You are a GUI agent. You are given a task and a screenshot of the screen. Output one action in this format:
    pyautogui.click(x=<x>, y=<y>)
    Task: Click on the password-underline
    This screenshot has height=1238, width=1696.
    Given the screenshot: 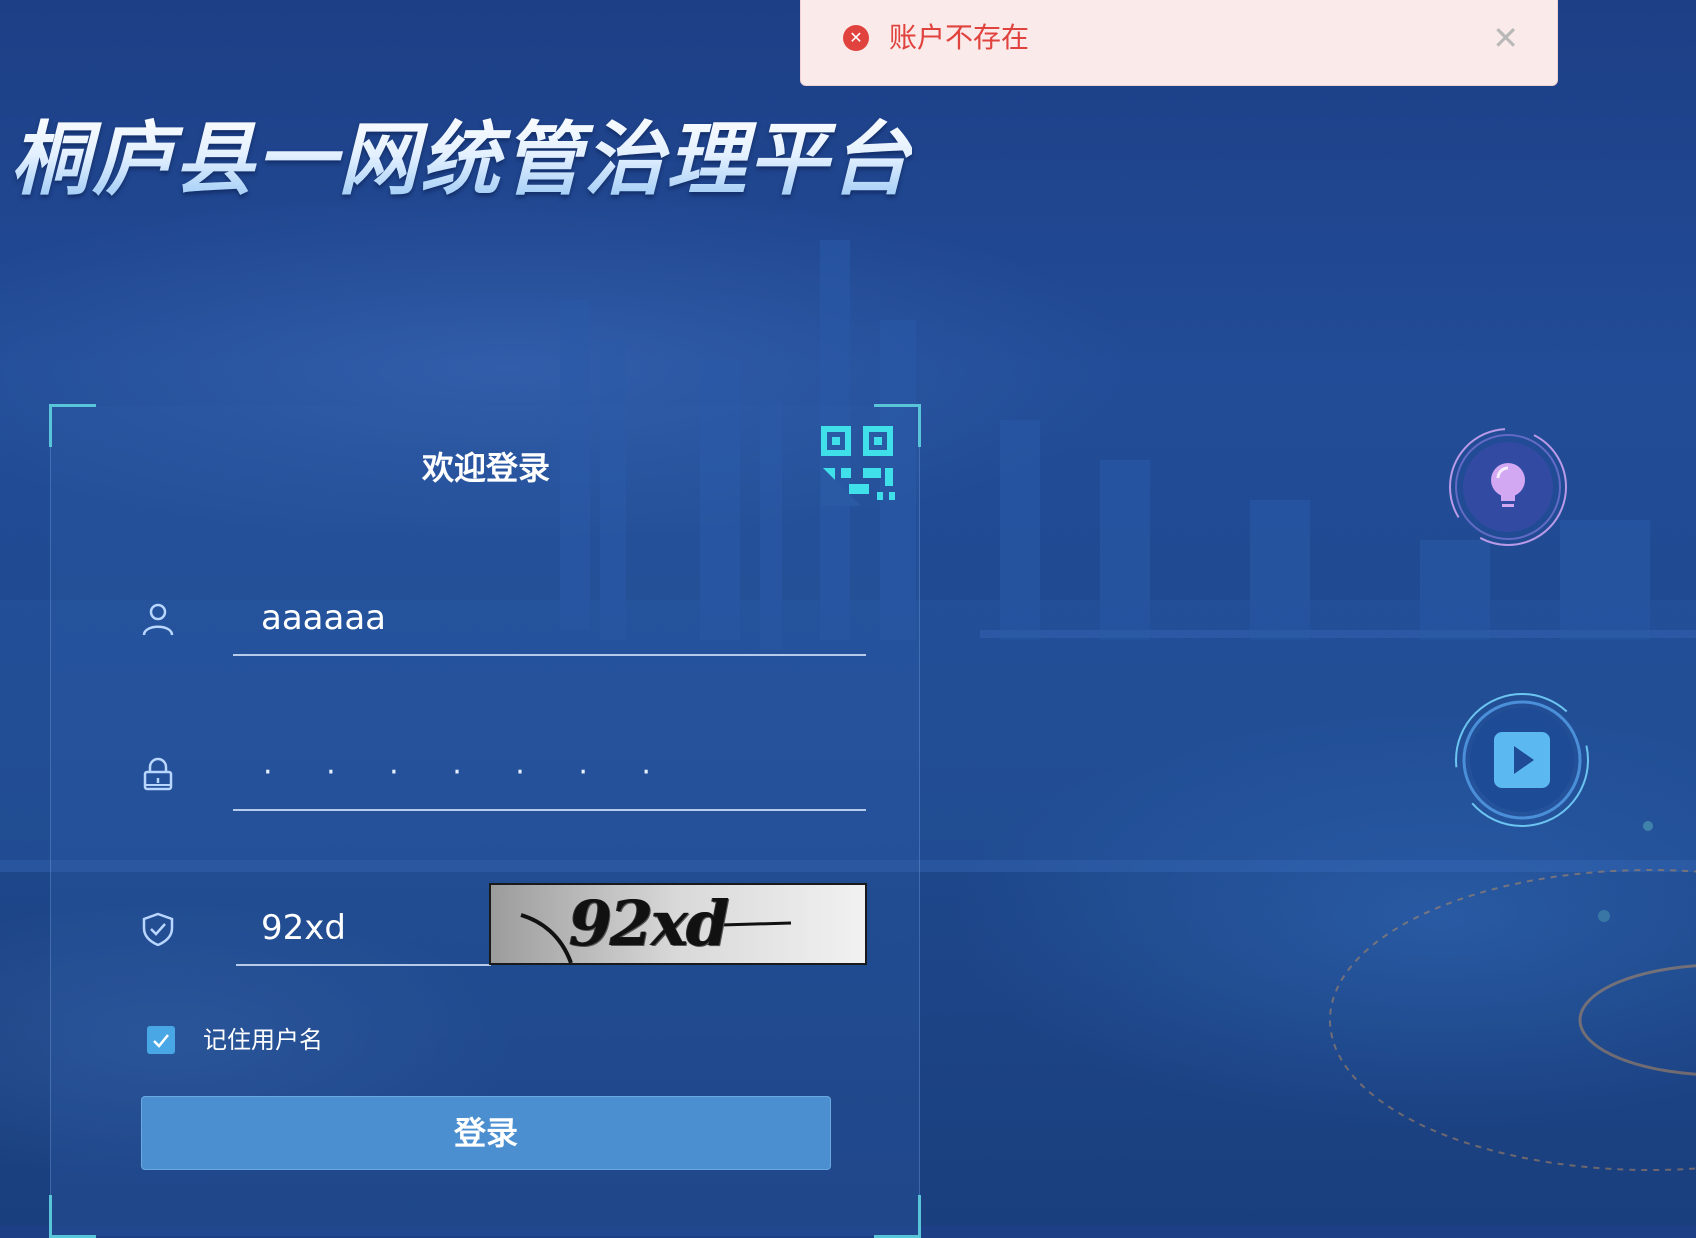 What is the action you would take?
    pyautogui.click(x=549, y=810)
    